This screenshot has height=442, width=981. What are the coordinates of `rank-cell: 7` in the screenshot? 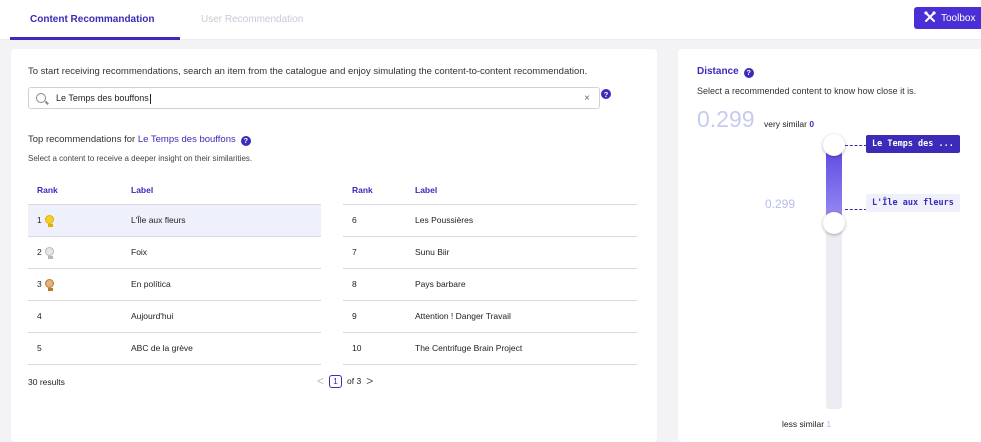 It's located at (374, 252).